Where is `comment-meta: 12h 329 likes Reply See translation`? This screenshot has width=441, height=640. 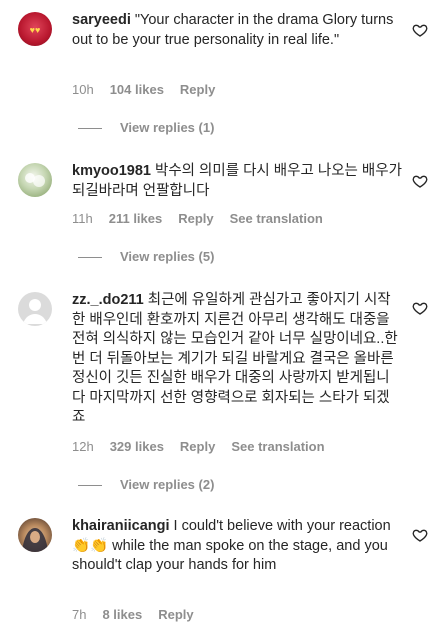
comment-meta: 12h 329 likes Reply See translation is located at coordinates (206, 446).